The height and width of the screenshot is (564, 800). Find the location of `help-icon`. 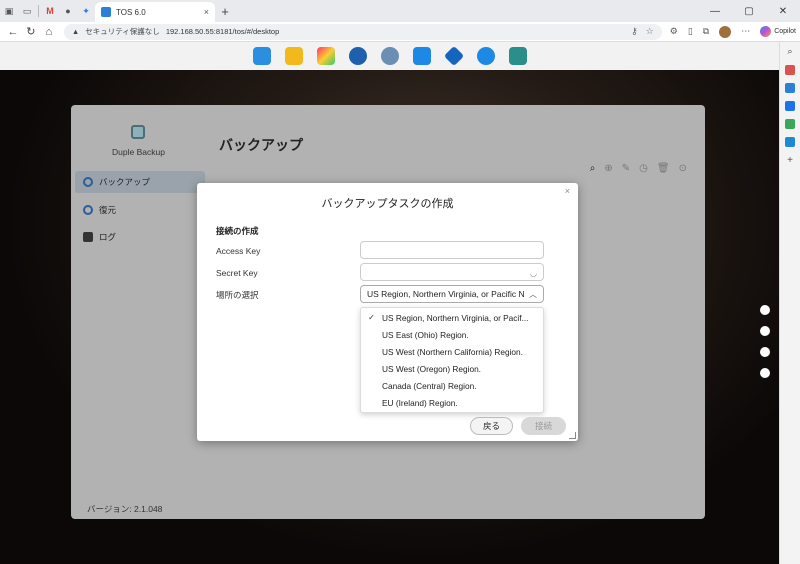

help-icon is located at coordinates (765, 373).